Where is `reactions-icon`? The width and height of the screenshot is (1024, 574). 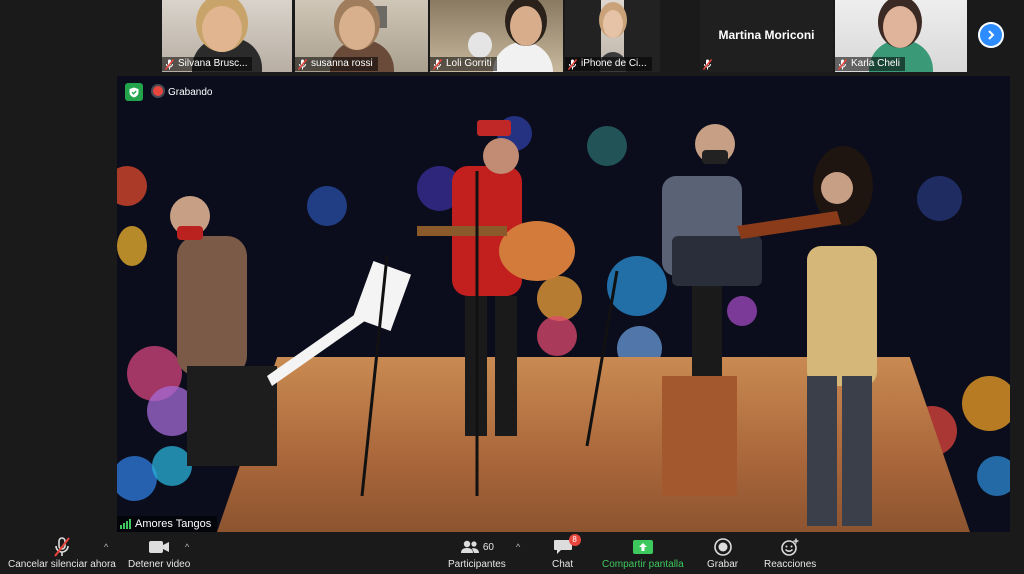
reactions-icon is located at coordinates (790, 547).